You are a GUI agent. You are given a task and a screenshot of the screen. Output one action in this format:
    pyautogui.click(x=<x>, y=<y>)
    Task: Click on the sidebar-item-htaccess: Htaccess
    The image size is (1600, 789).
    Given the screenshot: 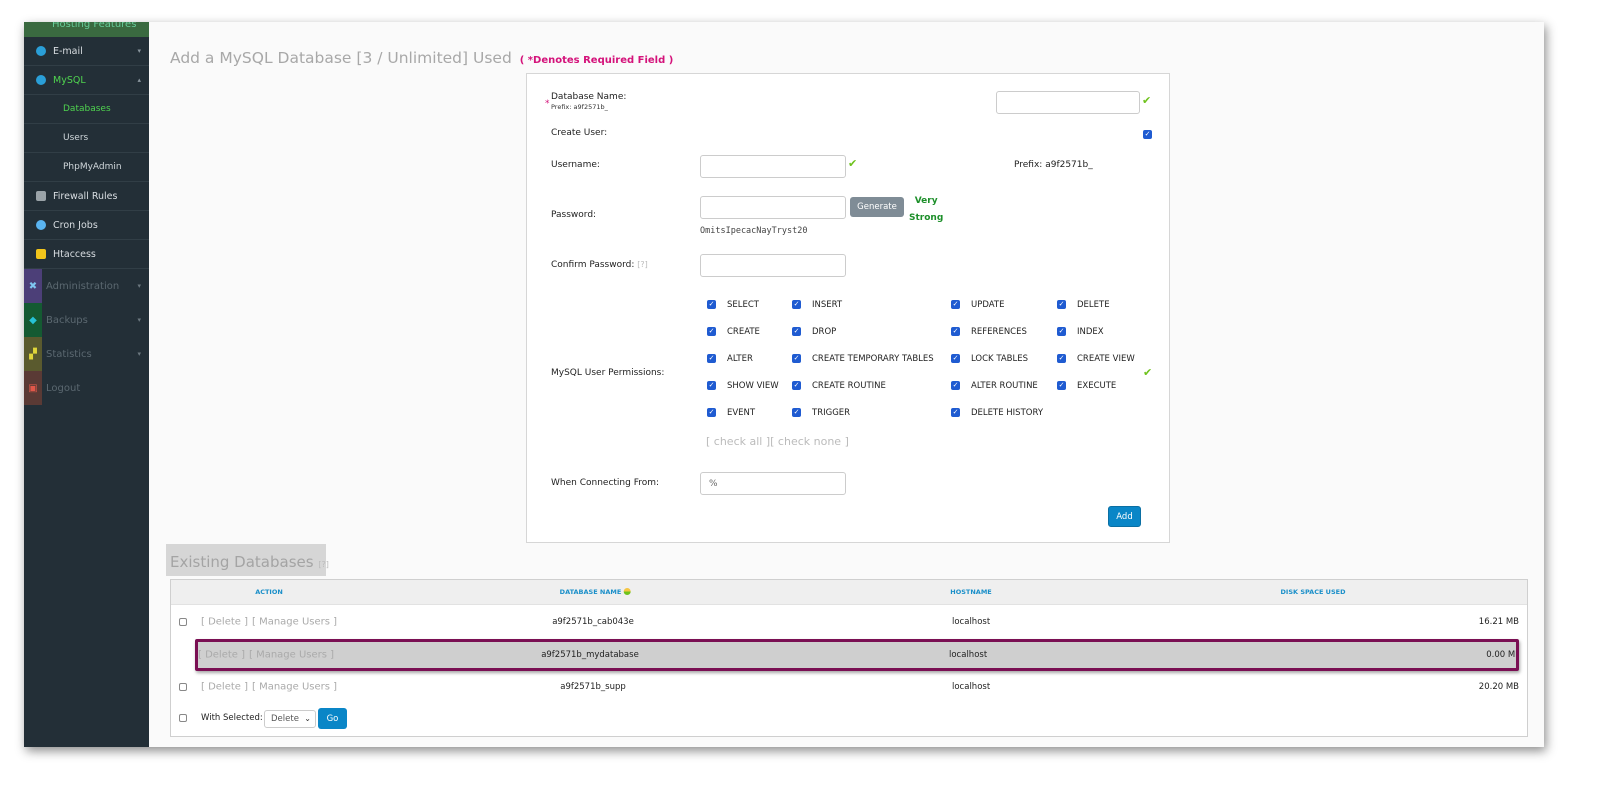 What is the action you would take?
    pyautogui.click(x=86, y=254)
    